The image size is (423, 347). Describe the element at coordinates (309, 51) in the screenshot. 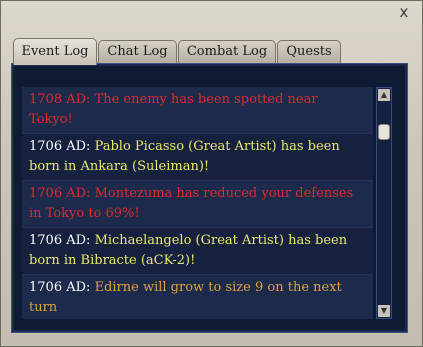

I see `tab-quests: Quests` at that location.